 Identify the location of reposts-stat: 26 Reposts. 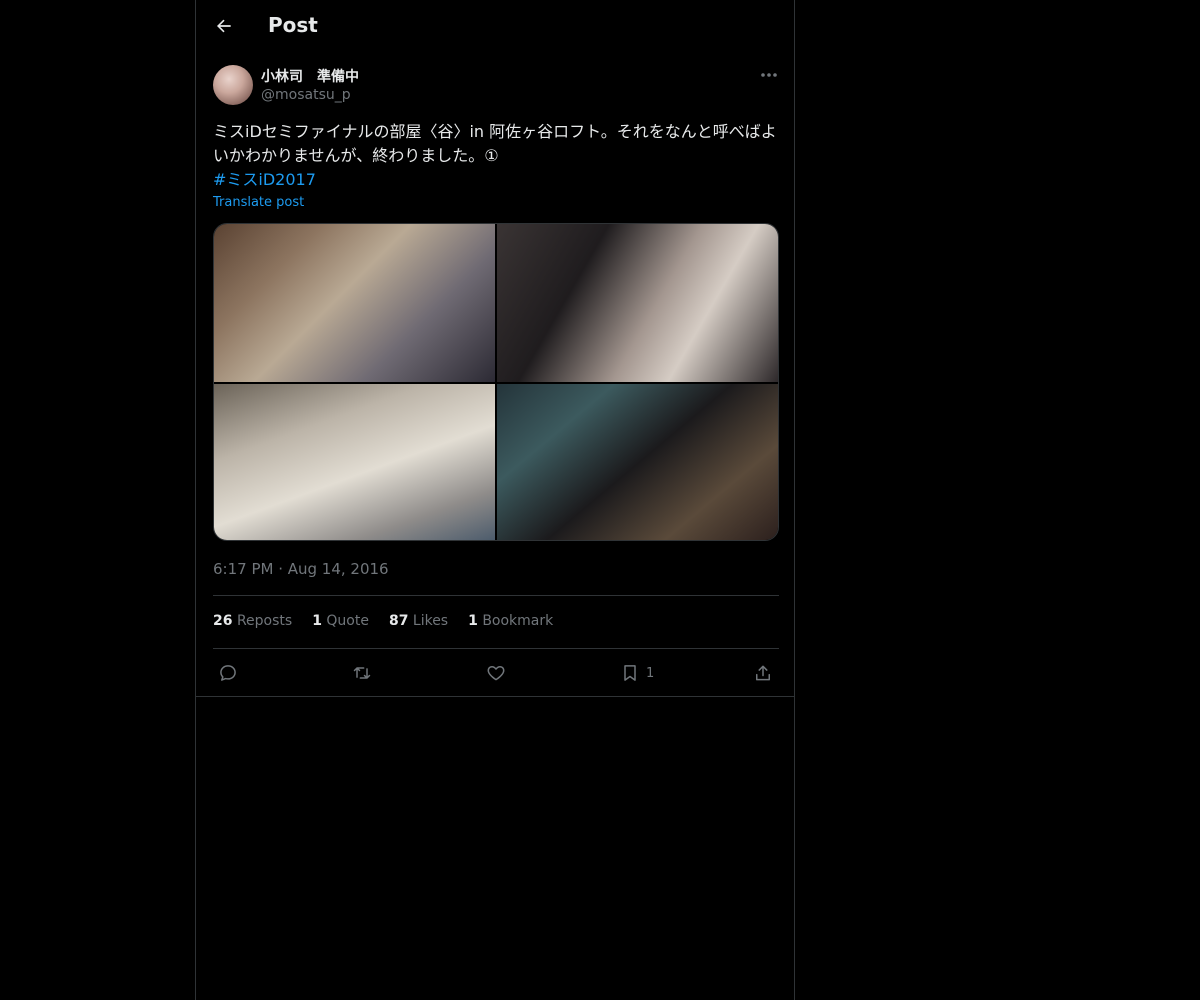
(252, 621).